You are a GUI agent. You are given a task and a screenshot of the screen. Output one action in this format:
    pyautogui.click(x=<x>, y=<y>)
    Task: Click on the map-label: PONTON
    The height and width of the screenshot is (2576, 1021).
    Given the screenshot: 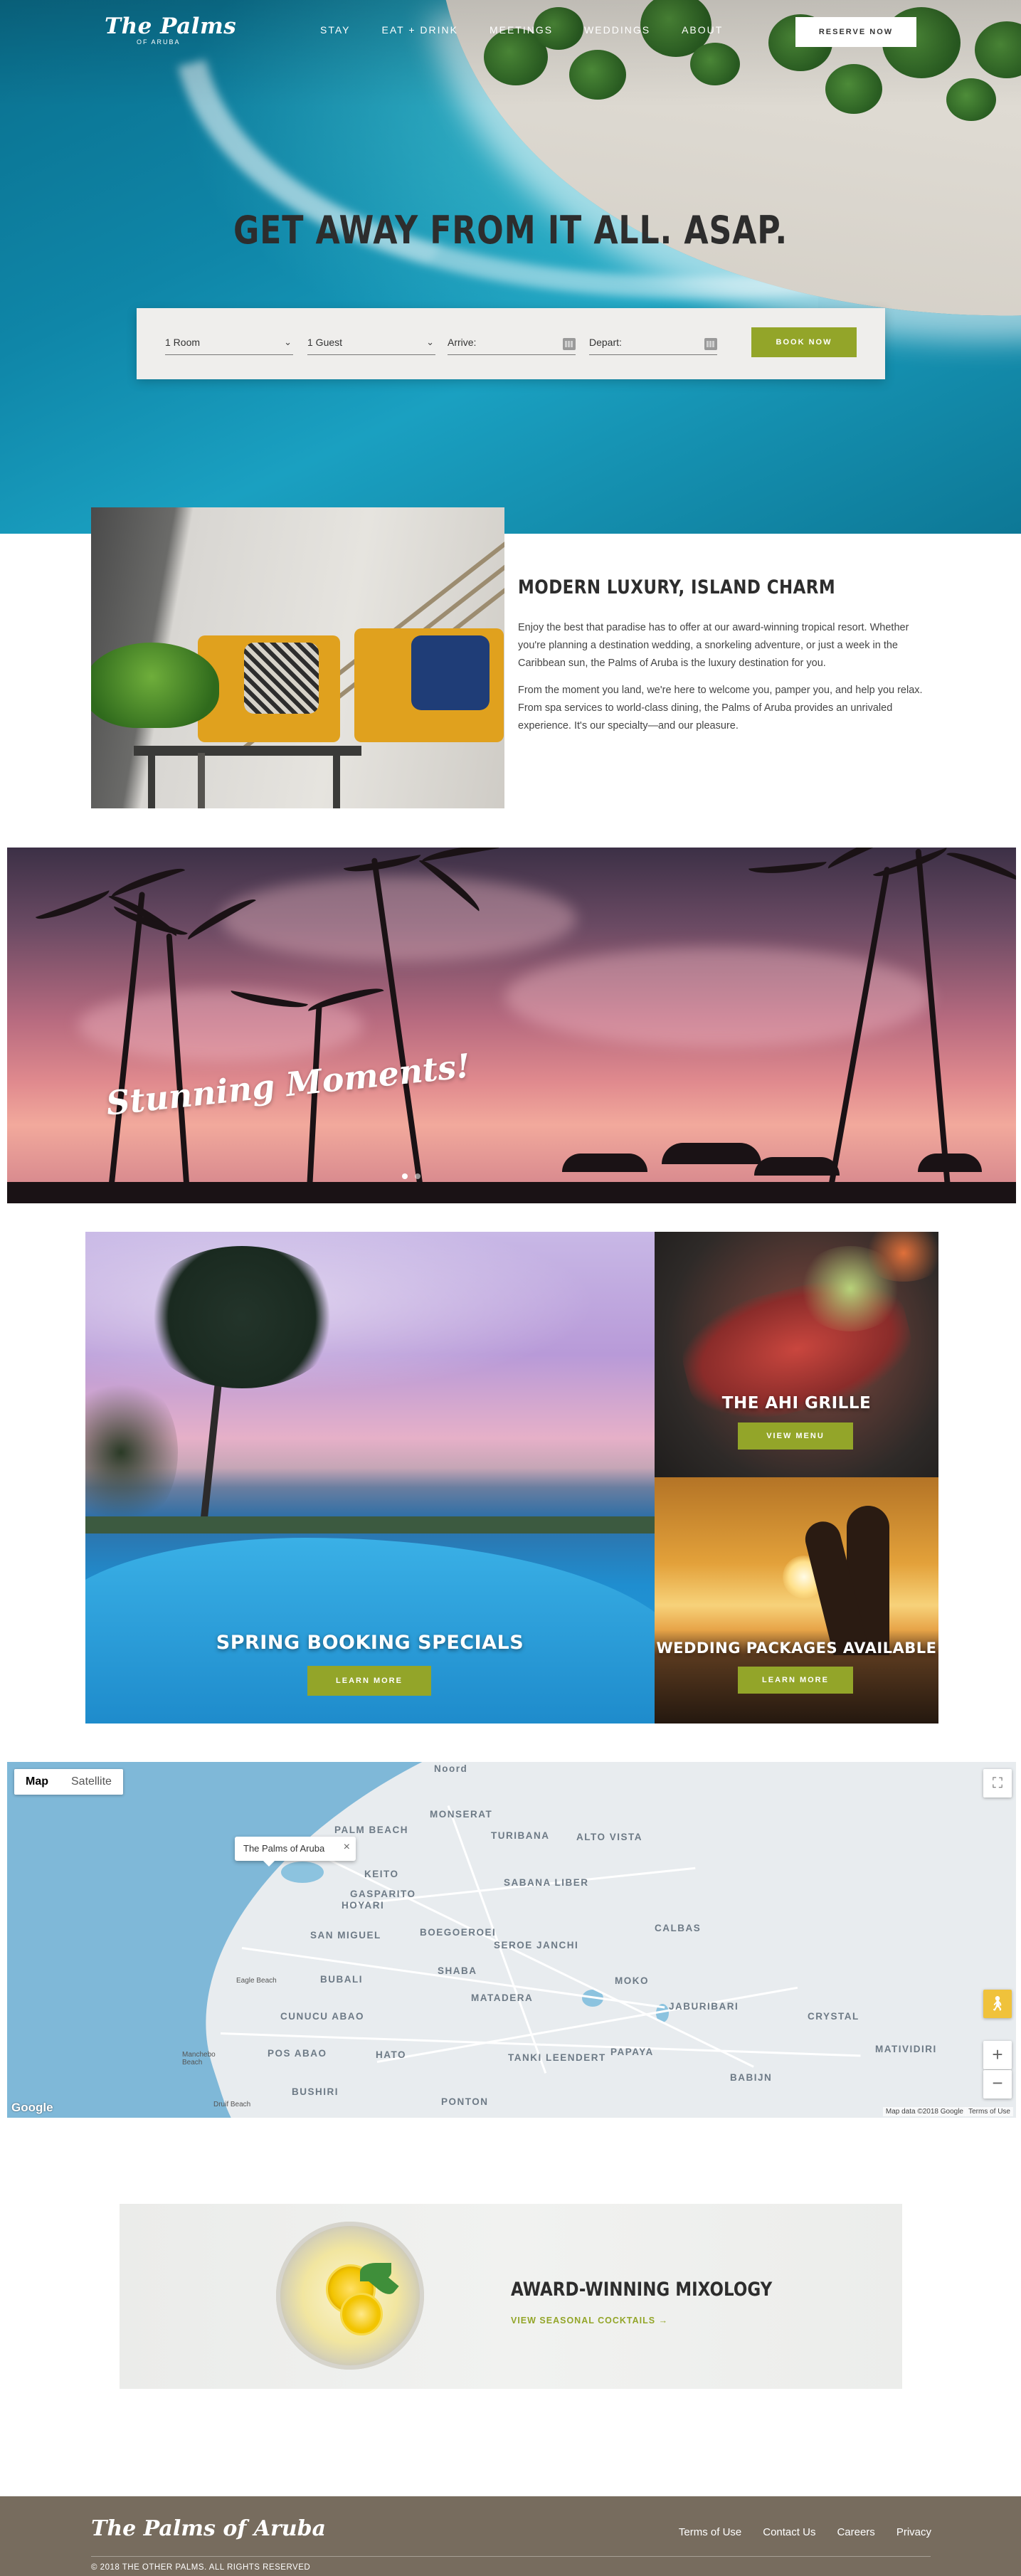 What is the action you would take?
    pyautogui.click(x=465, y=2101)
    